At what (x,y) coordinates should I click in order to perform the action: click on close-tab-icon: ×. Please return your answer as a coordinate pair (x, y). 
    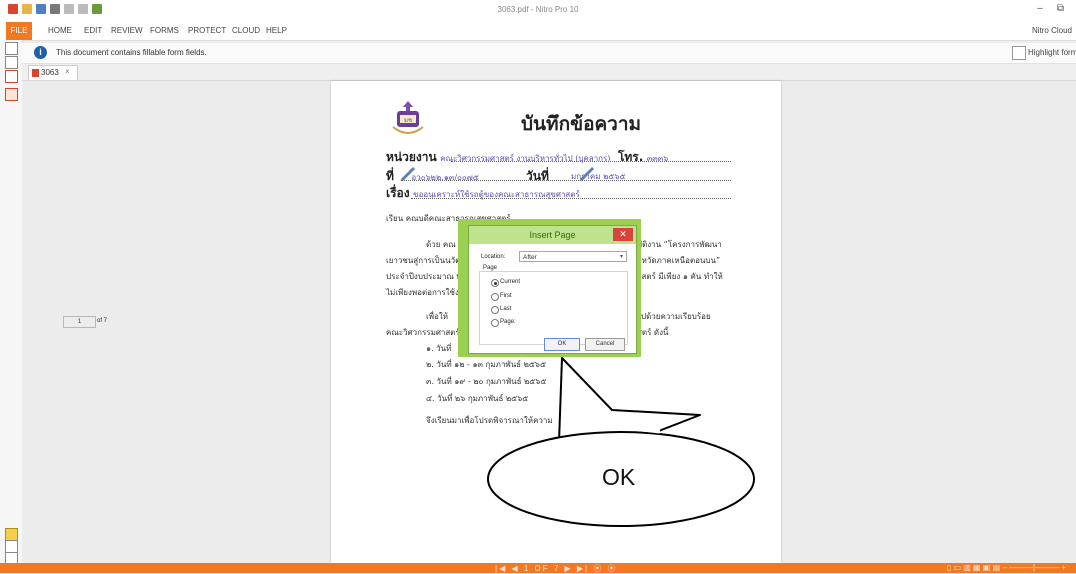
    Looking at the image, I should click on (67, 71).